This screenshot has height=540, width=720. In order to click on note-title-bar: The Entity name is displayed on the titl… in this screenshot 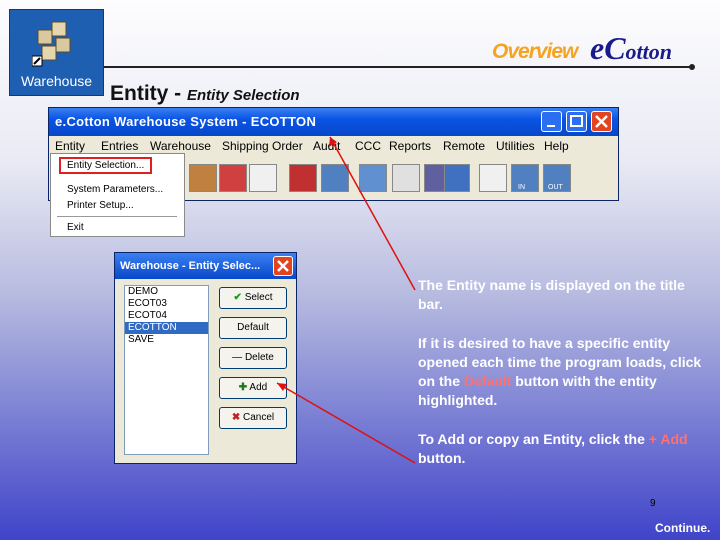, I will do `click(551, 294)`.